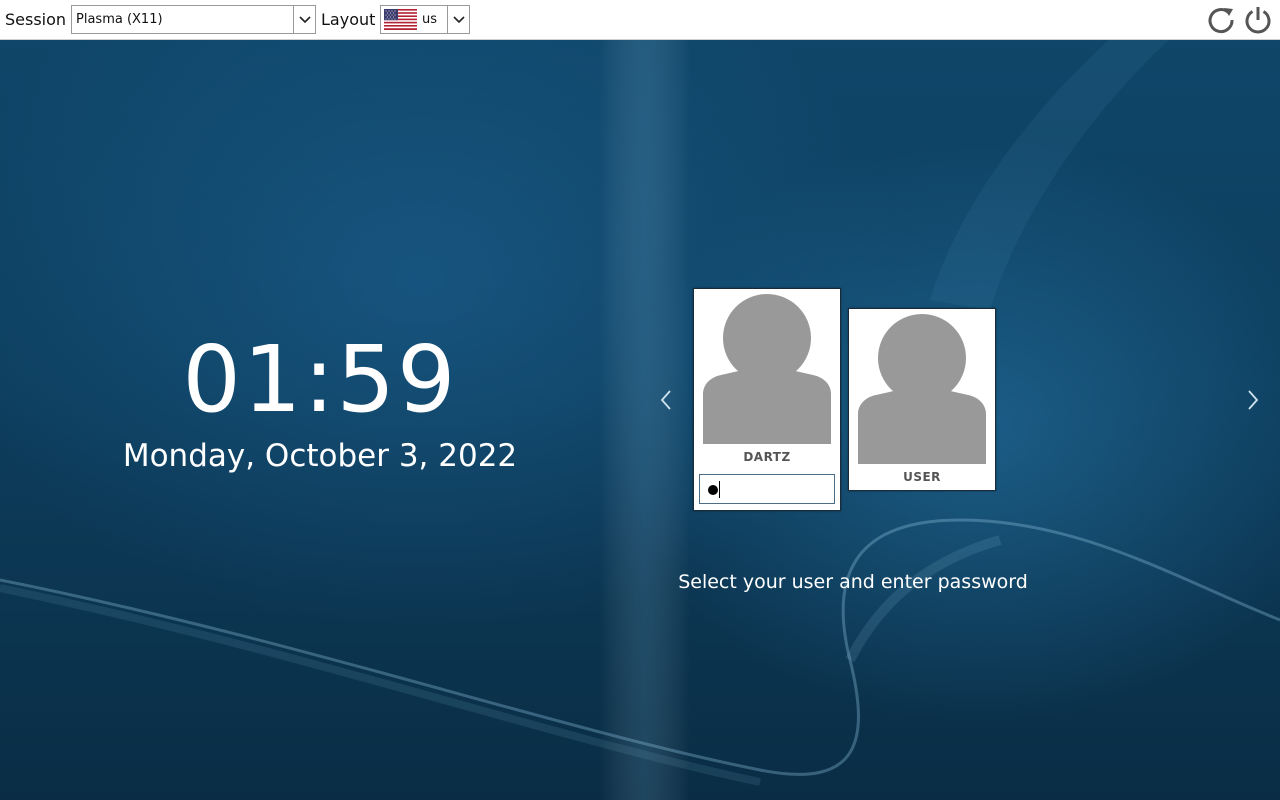  What do you see at coordinates (430, 19) in the screenshot?
I see `layout-value: us` at bounding box center [430, 19].